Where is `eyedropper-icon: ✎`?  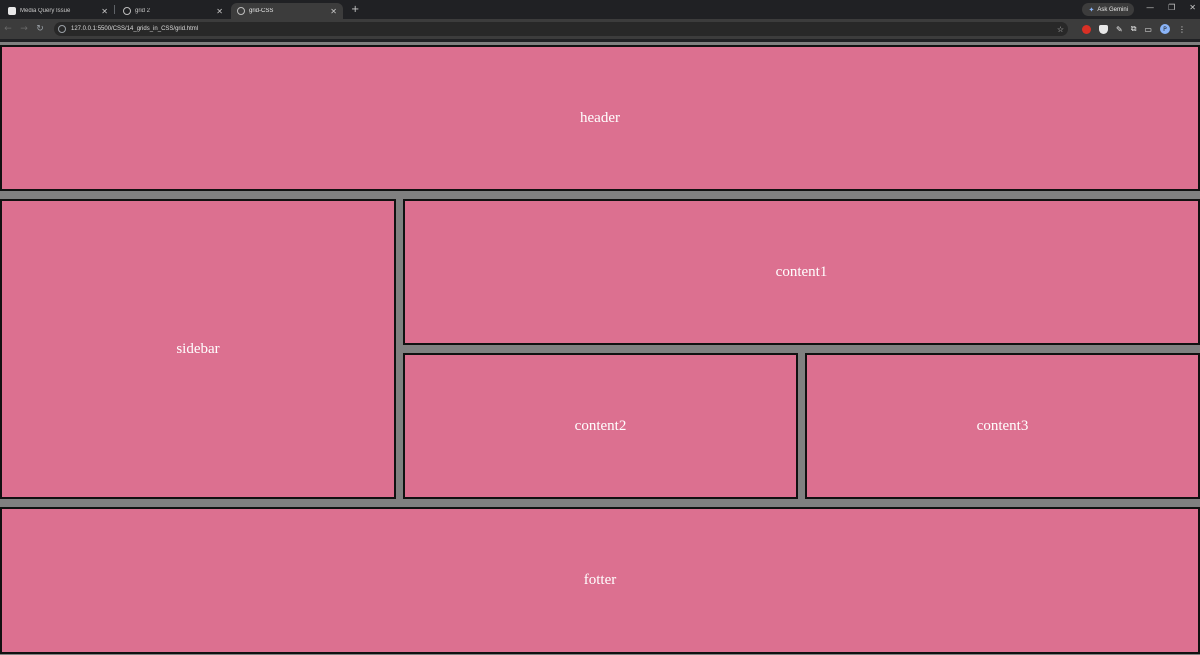 eyedropper-icon: ✎ is located at coordinates (1119, 29).